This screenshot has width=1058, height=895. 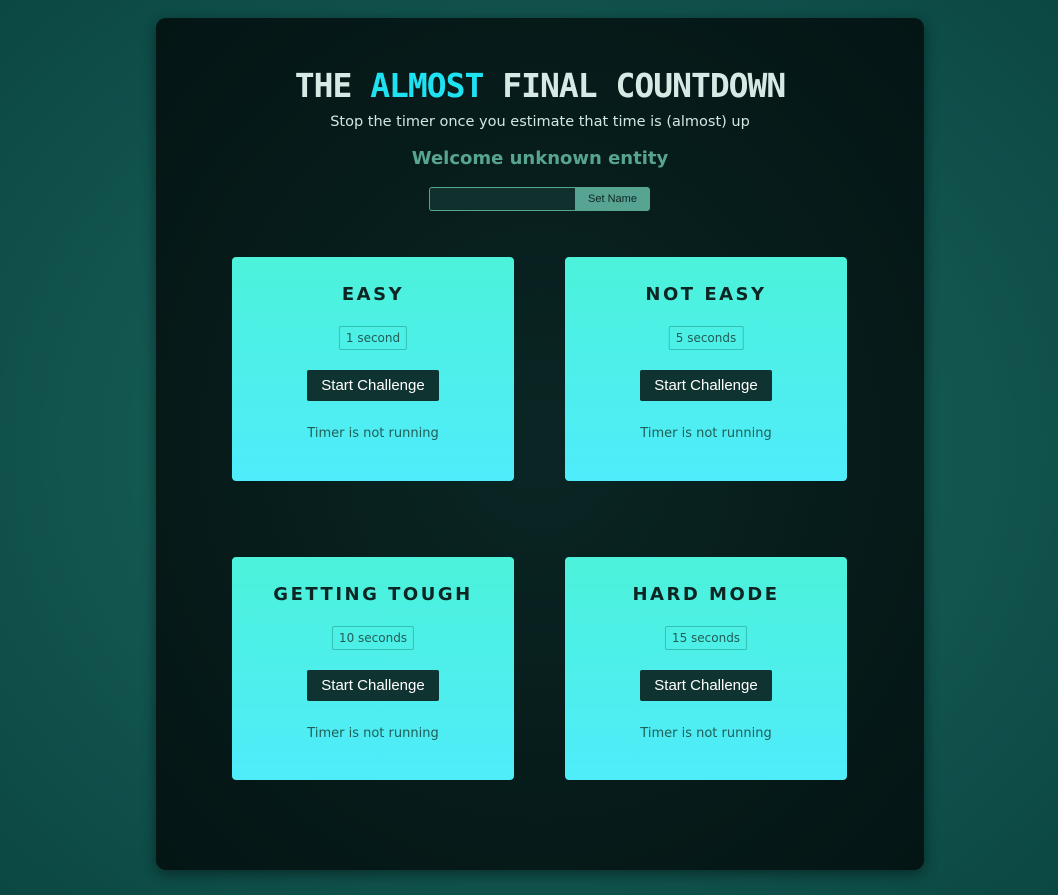 I want to click on challenge-title: GETTING TOUGH, so click(x=373, y=594).